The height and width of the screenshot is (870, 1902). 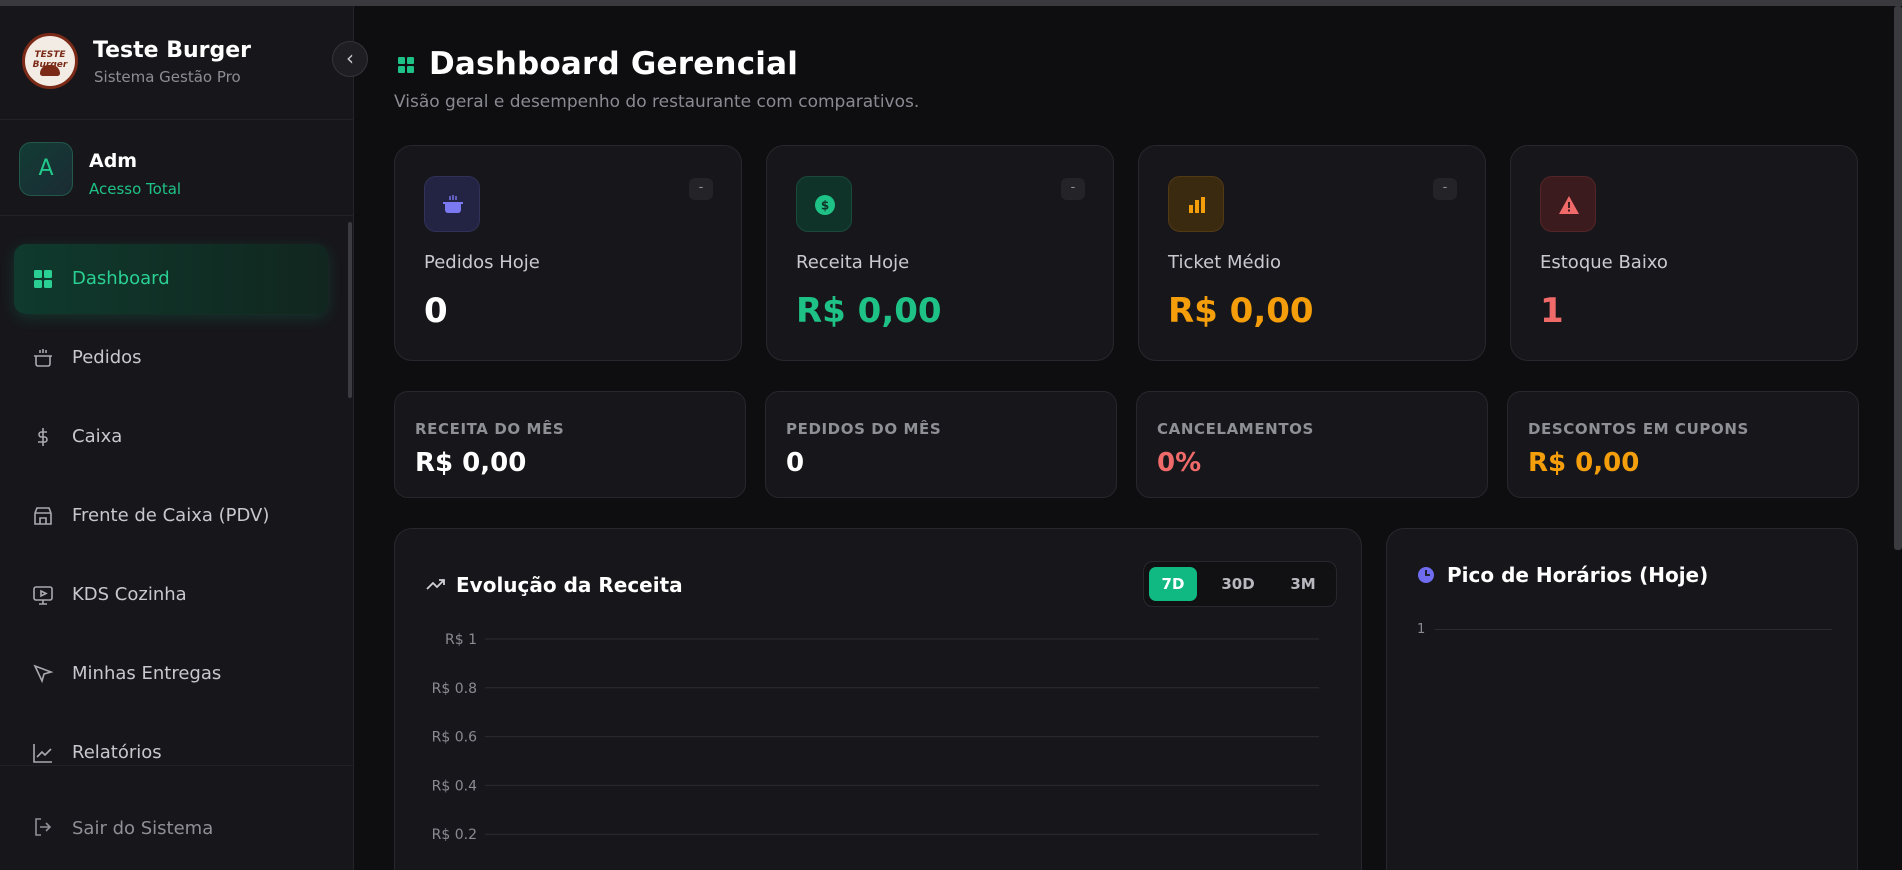 What do you see at coordinates (172, 50) in the screenshot?
I see `brand-name: Teste Burger` at bounding box center [172, 50].